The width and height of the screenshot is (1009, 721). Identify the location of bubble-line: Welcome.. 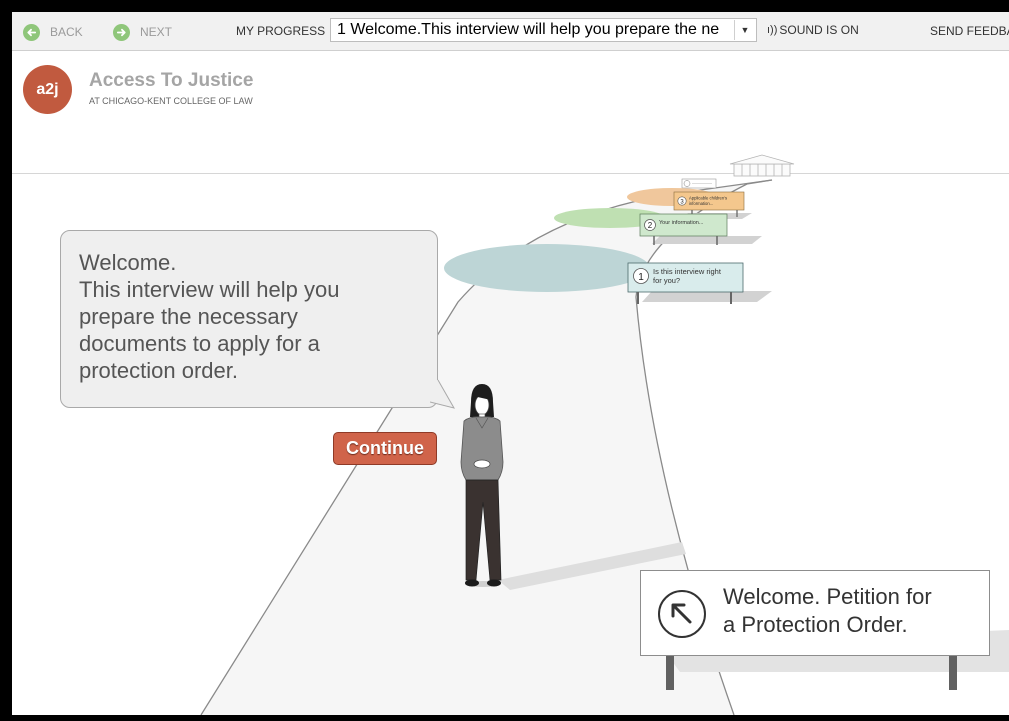
(128, 262).